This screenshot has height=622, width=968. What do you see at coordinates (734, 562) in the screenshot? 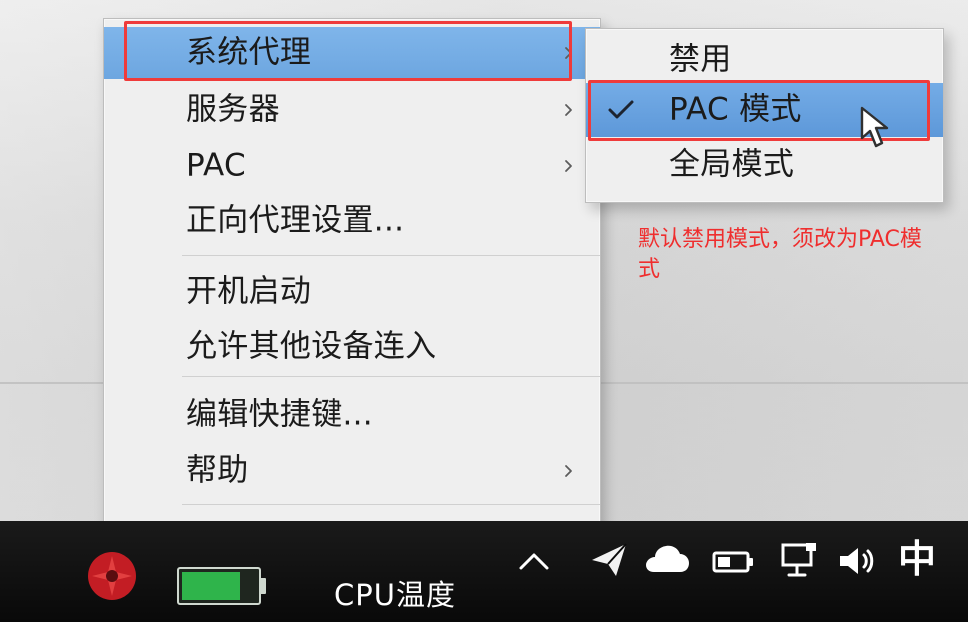
I see `battery-status-icon` at bounding box center [734, 562].